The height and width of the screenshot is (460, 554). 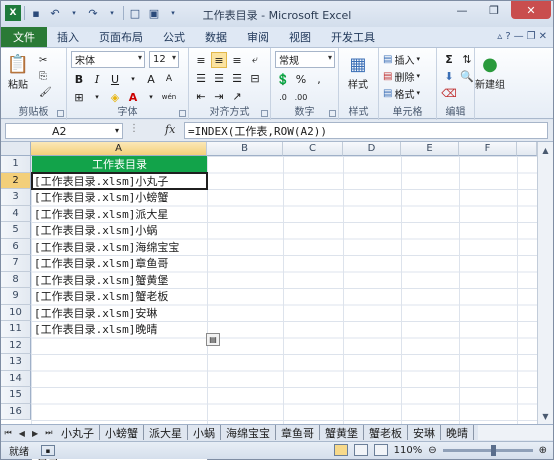 What do you see at coordinates (35, 433) in the screenshot?
I see `next-sheet-icon: ▶` at bounding box center [35, 433].